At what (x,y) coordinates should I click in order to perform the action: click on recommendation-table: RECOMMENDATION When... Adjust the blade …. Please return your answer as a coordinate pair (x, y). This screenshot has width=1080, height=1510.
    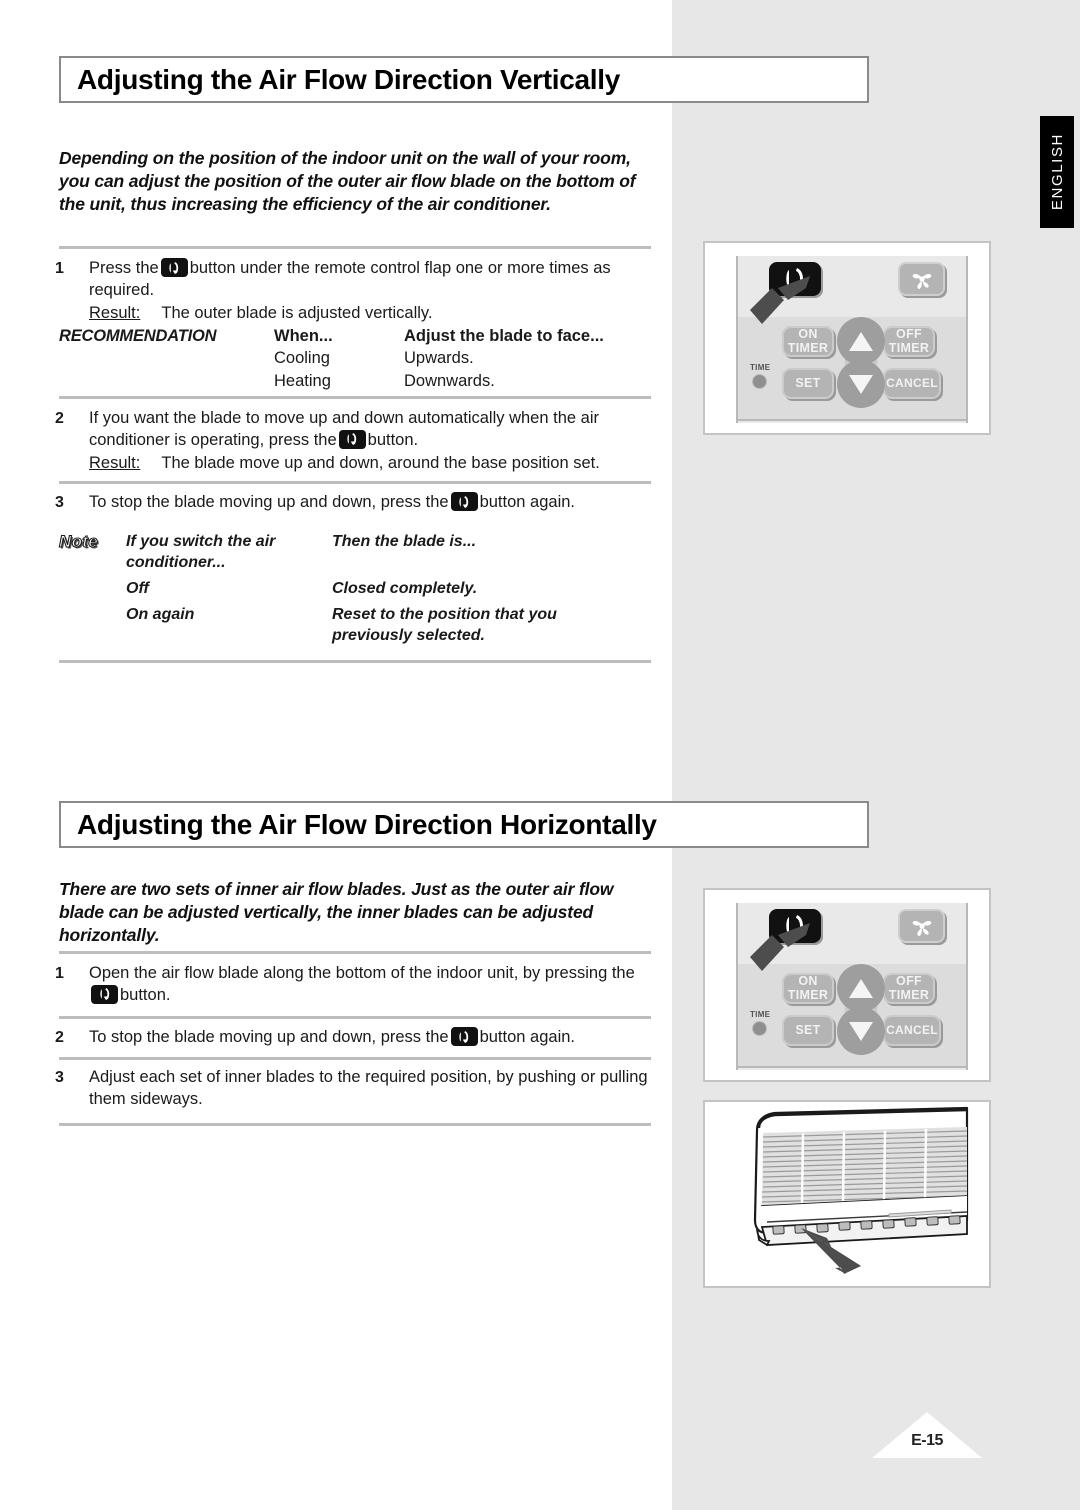
    Looking at the image, I should click on (359, 358).